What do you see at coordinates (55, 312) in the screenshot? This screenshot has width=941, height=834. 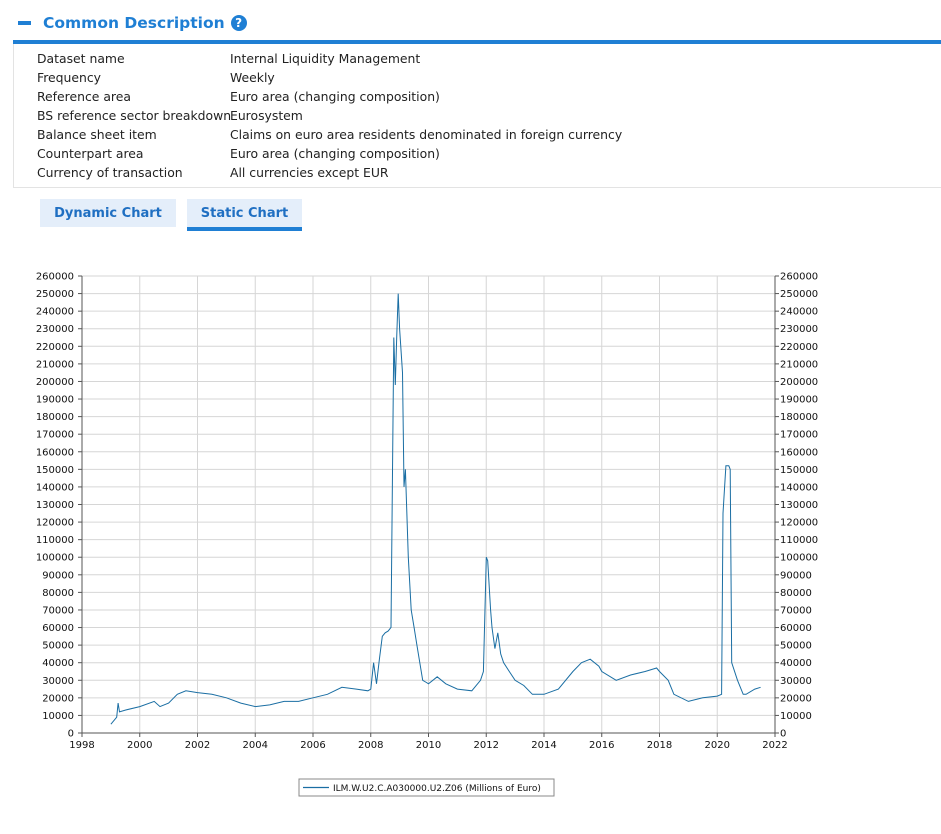 I see `y-tick-label-left: 240000` at bounding box center [55, 312].